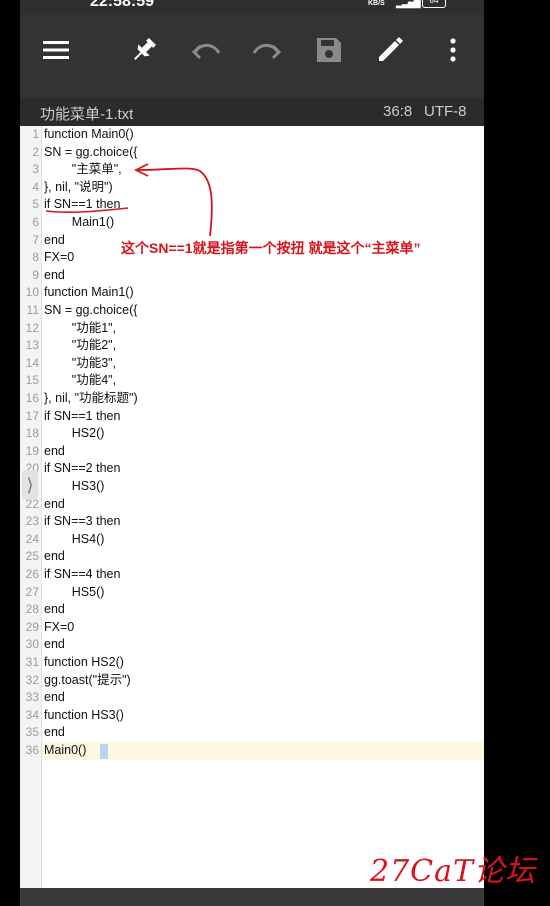 The image size is (550, 906). I want to click on annotation-overlay, so click(129, 200).